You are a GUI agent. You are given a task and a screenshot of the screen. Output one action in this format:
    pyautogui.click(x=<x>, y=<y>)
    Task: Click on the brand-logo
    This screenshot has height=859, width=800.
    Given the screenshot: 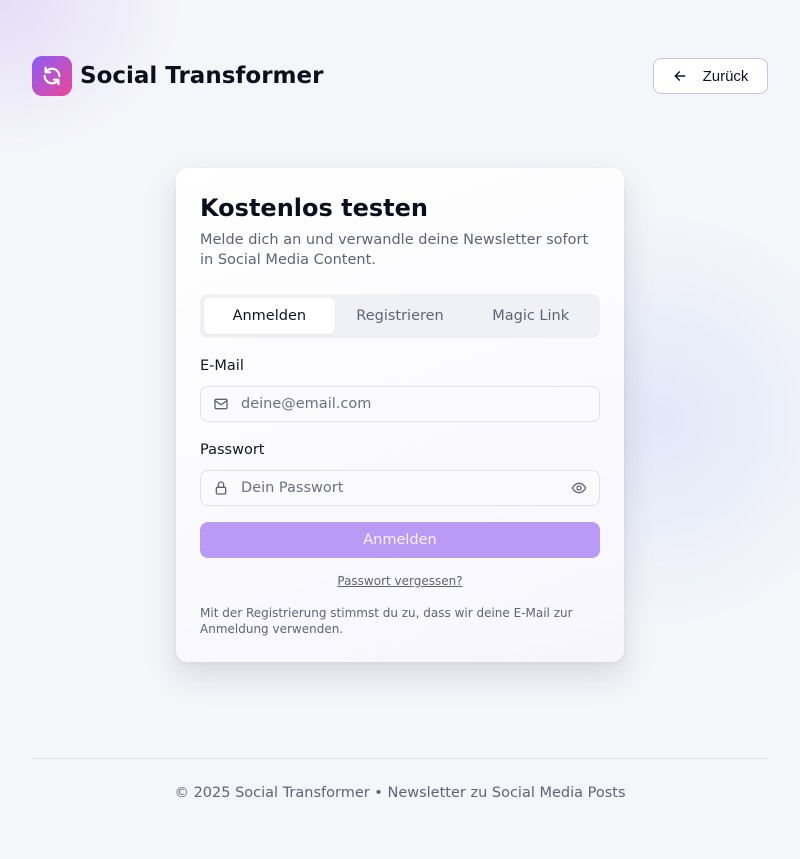 What is the action you would take?
    pyautogui.click(x=52, y=76)
    